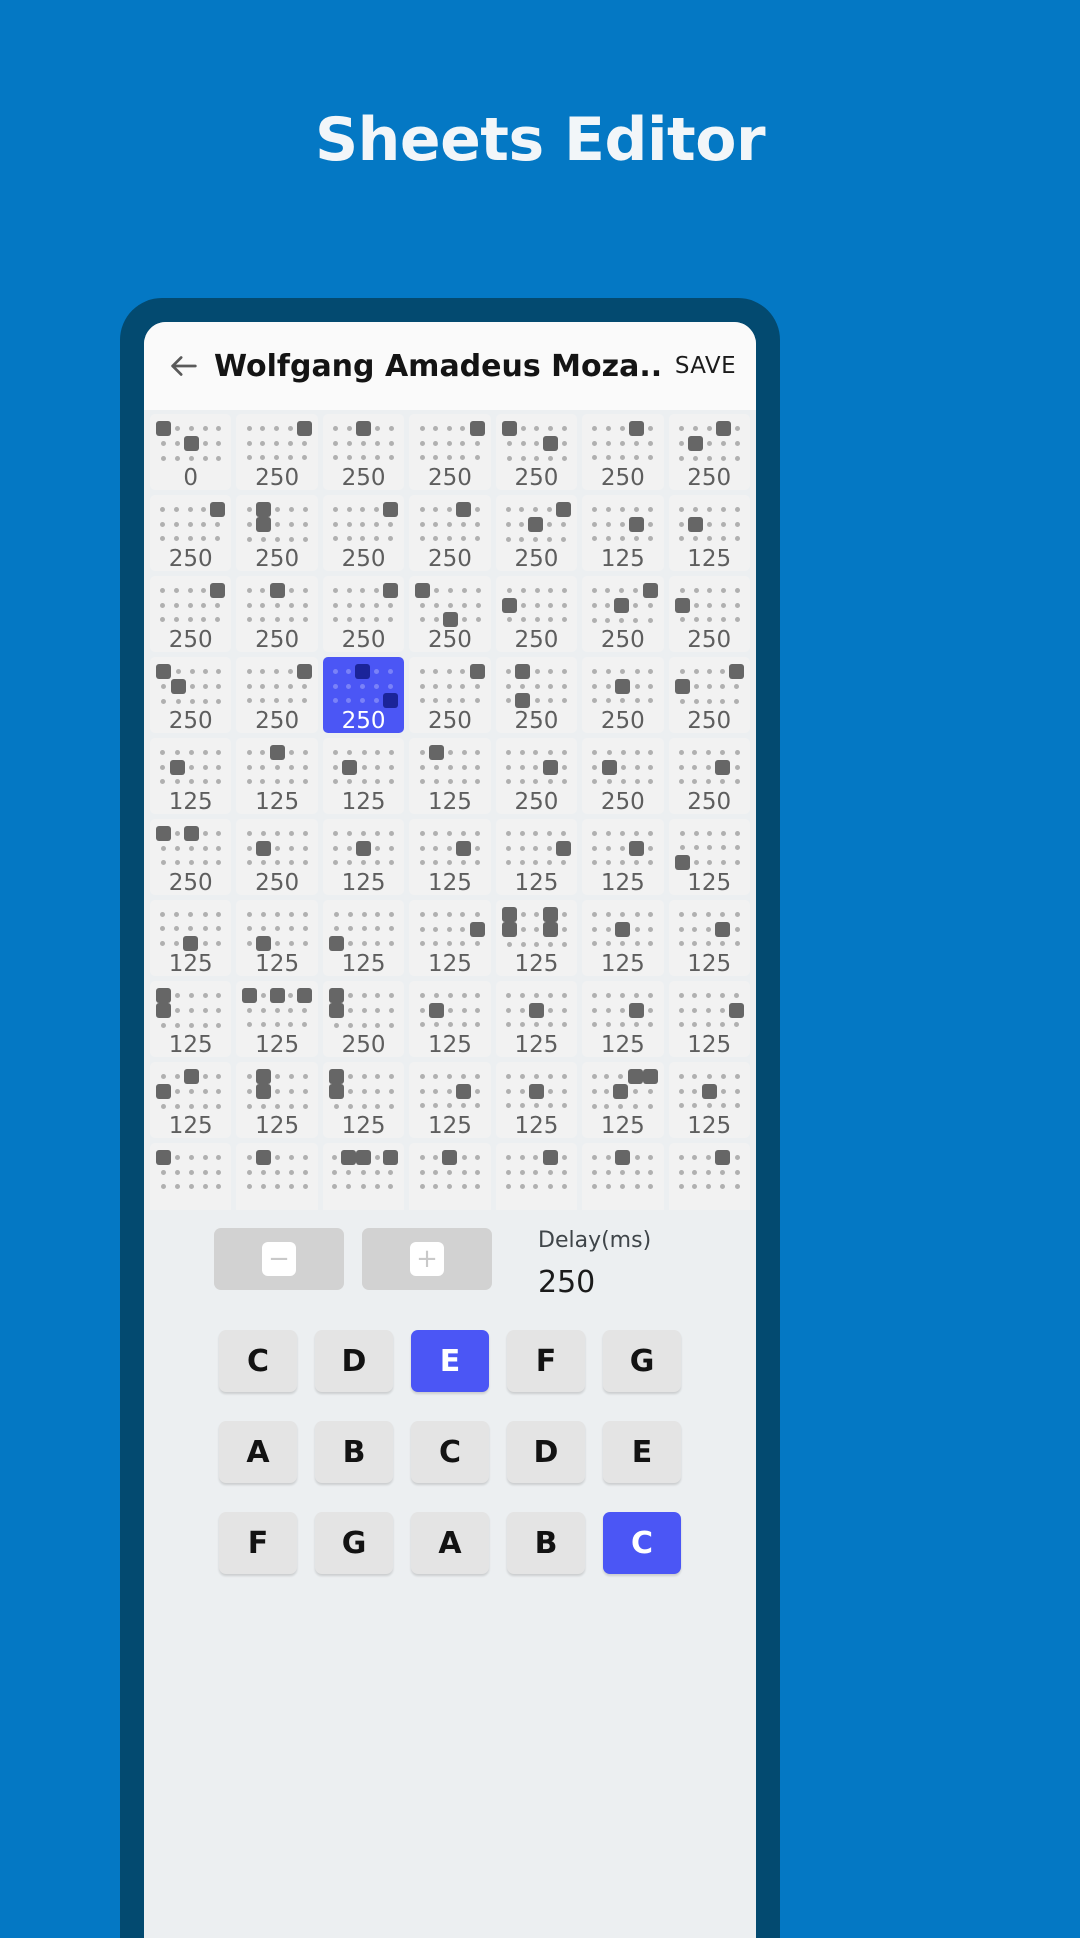 This screenshot has width=1080, height=1938. I want to click on note-key-g: G, so click(354, 1543).